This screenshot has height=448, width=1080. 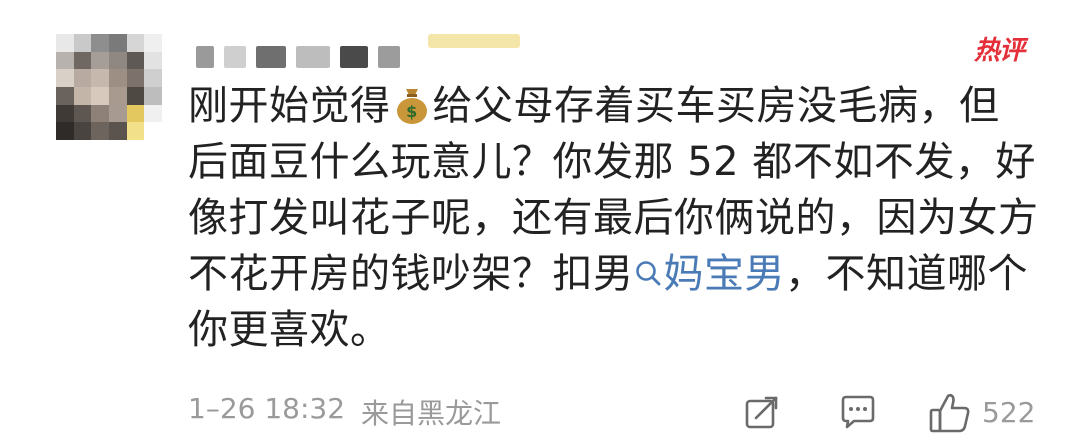 I want to click on avatar, so click(x=109, y=87).